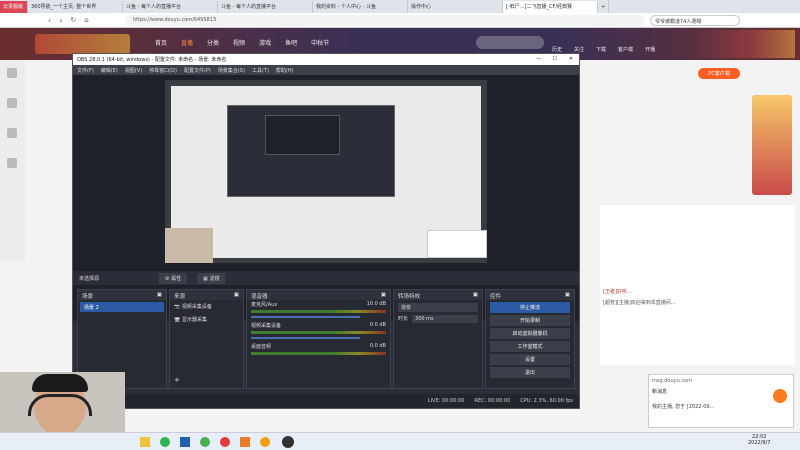 The height and width of the screenshot is (450, 800). What do you see at coordinates (197, 70) in the screenshot?
I see `menu-profile: 配置文件(P)` at bounding box center [197, 70].